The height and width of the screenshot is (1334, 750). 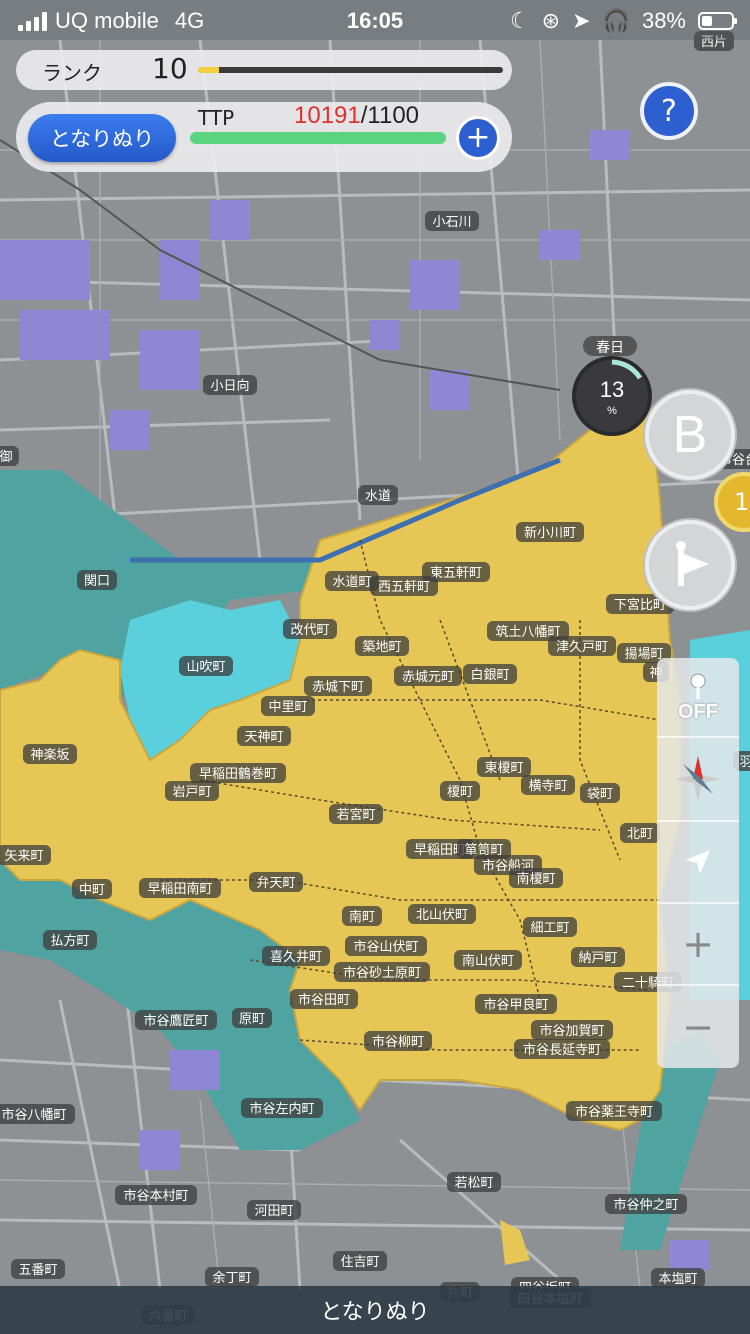 I want to click on navigation-arrow-icon, so click(x=698, y=862).